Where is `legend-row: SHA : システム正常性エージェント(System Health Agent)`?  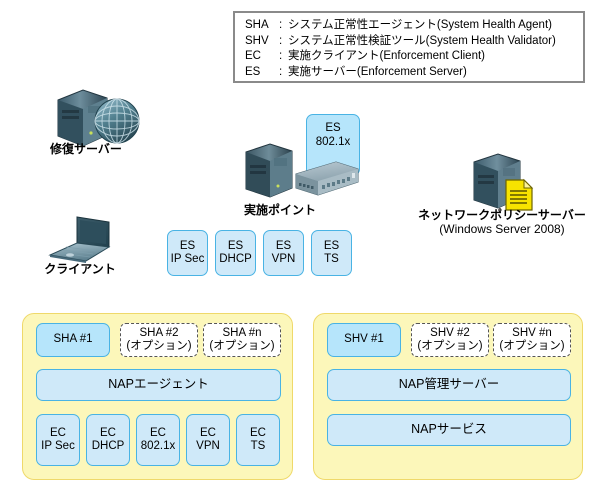
legend-row: SHA : システム正常性エージェント(System Health Agent) is located at coordinates (414, 26).